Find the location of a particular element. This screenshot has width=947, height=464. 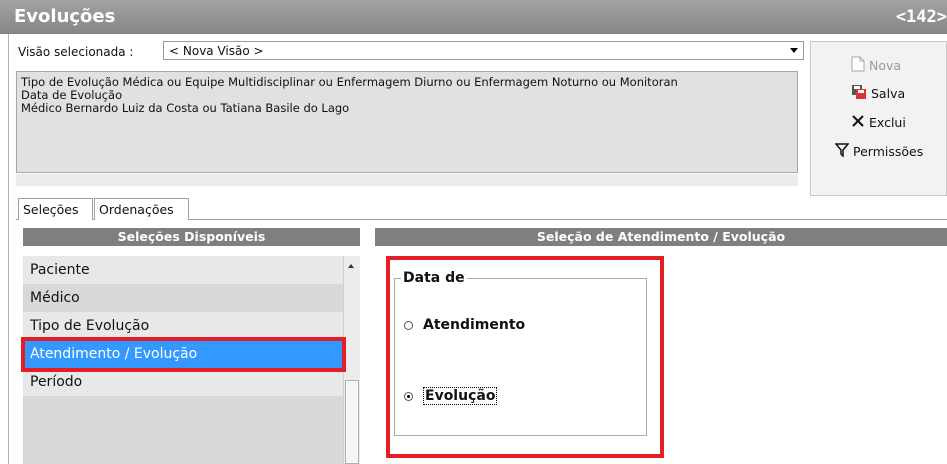

screen-code: <142> is located at coordinates (921, 17).